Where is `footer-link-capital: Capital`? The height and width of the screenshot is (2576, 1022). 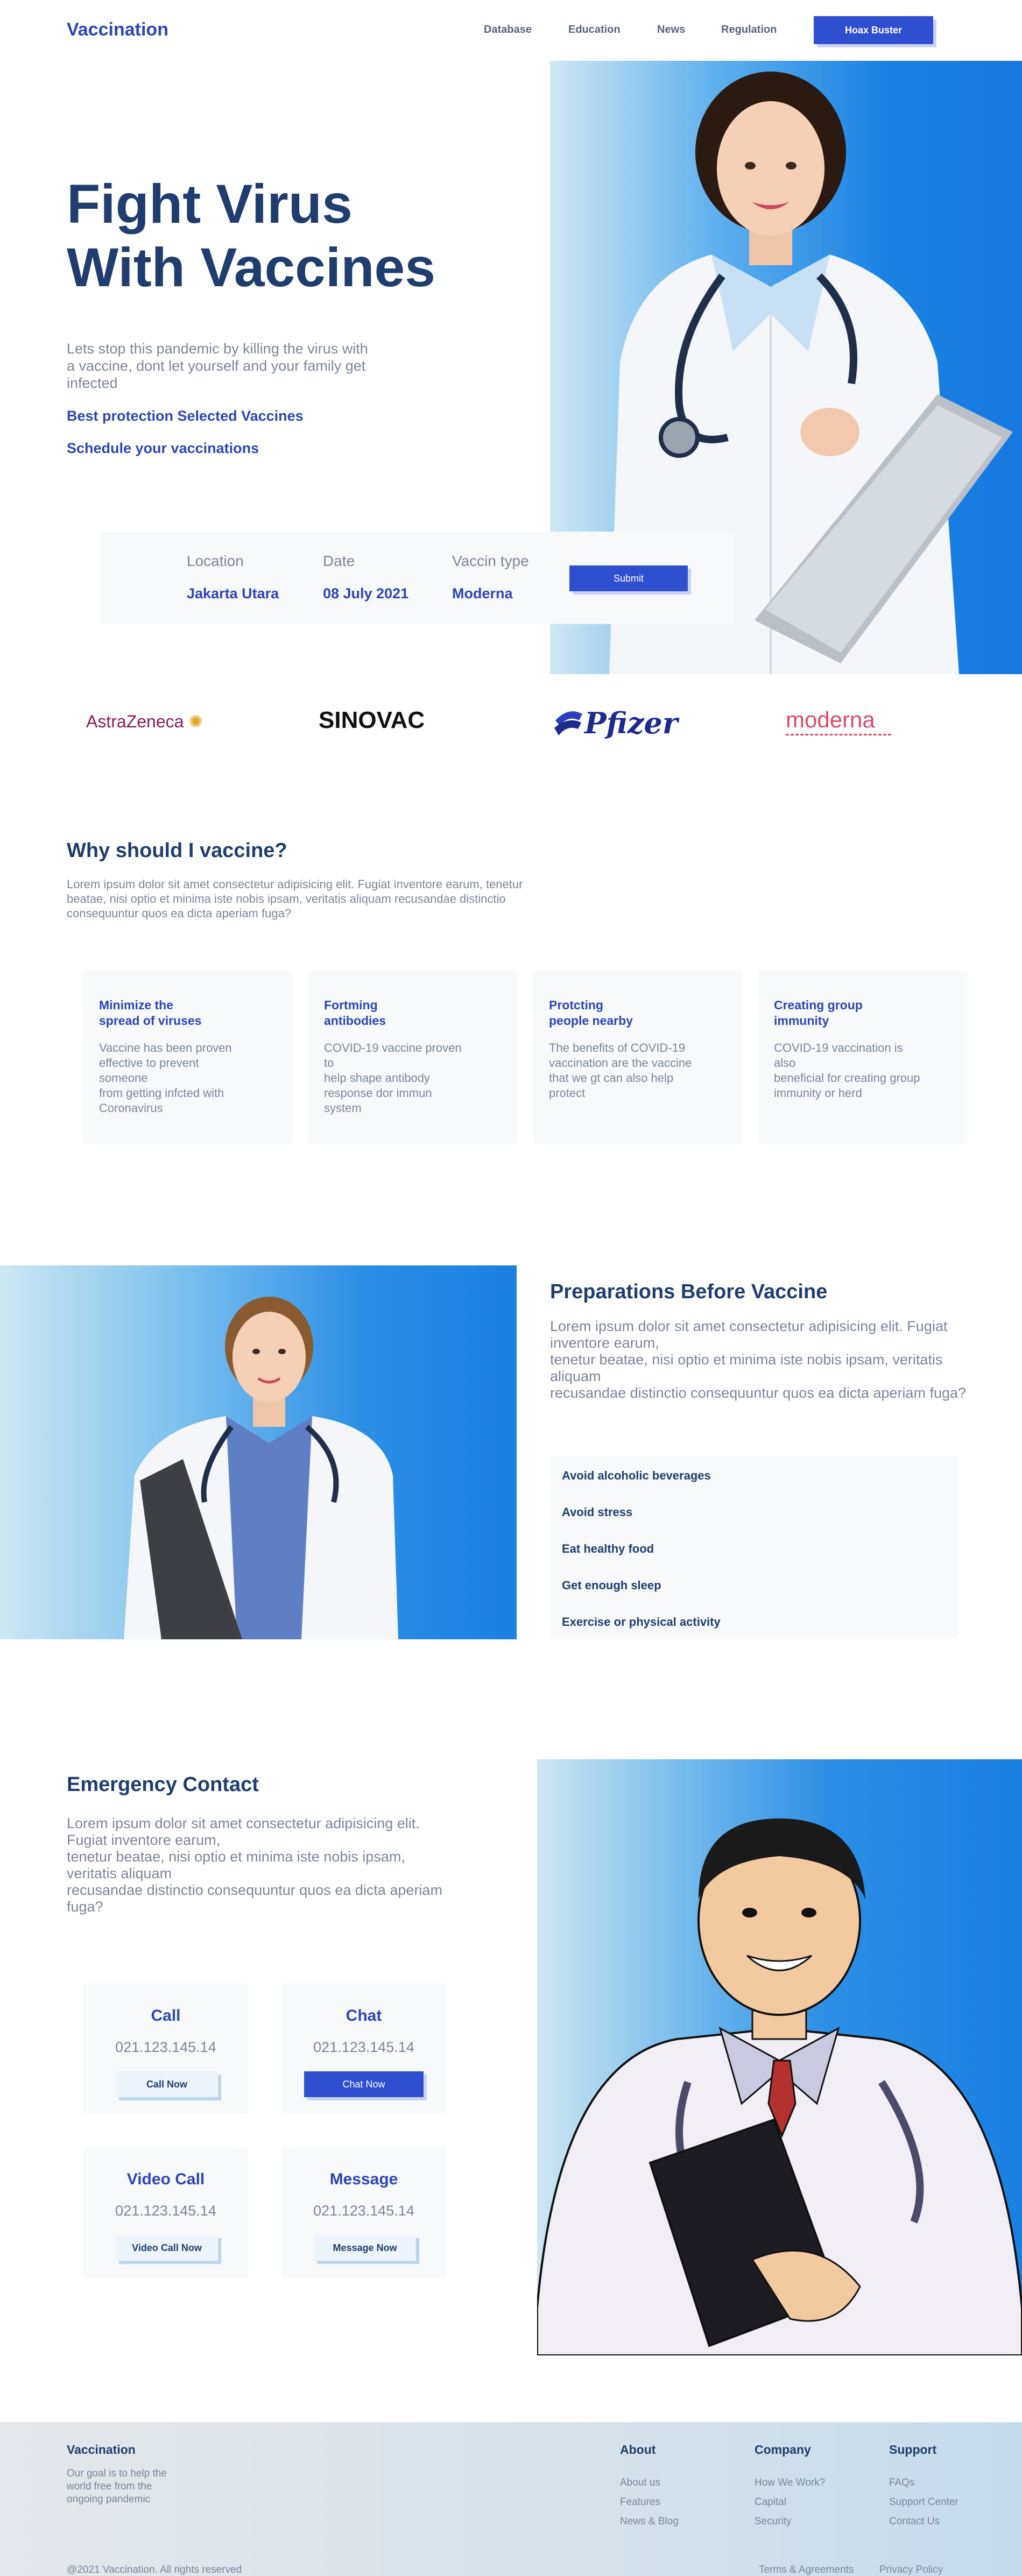
footer-link-capital: Capital is located at coordinates (770, 2502).